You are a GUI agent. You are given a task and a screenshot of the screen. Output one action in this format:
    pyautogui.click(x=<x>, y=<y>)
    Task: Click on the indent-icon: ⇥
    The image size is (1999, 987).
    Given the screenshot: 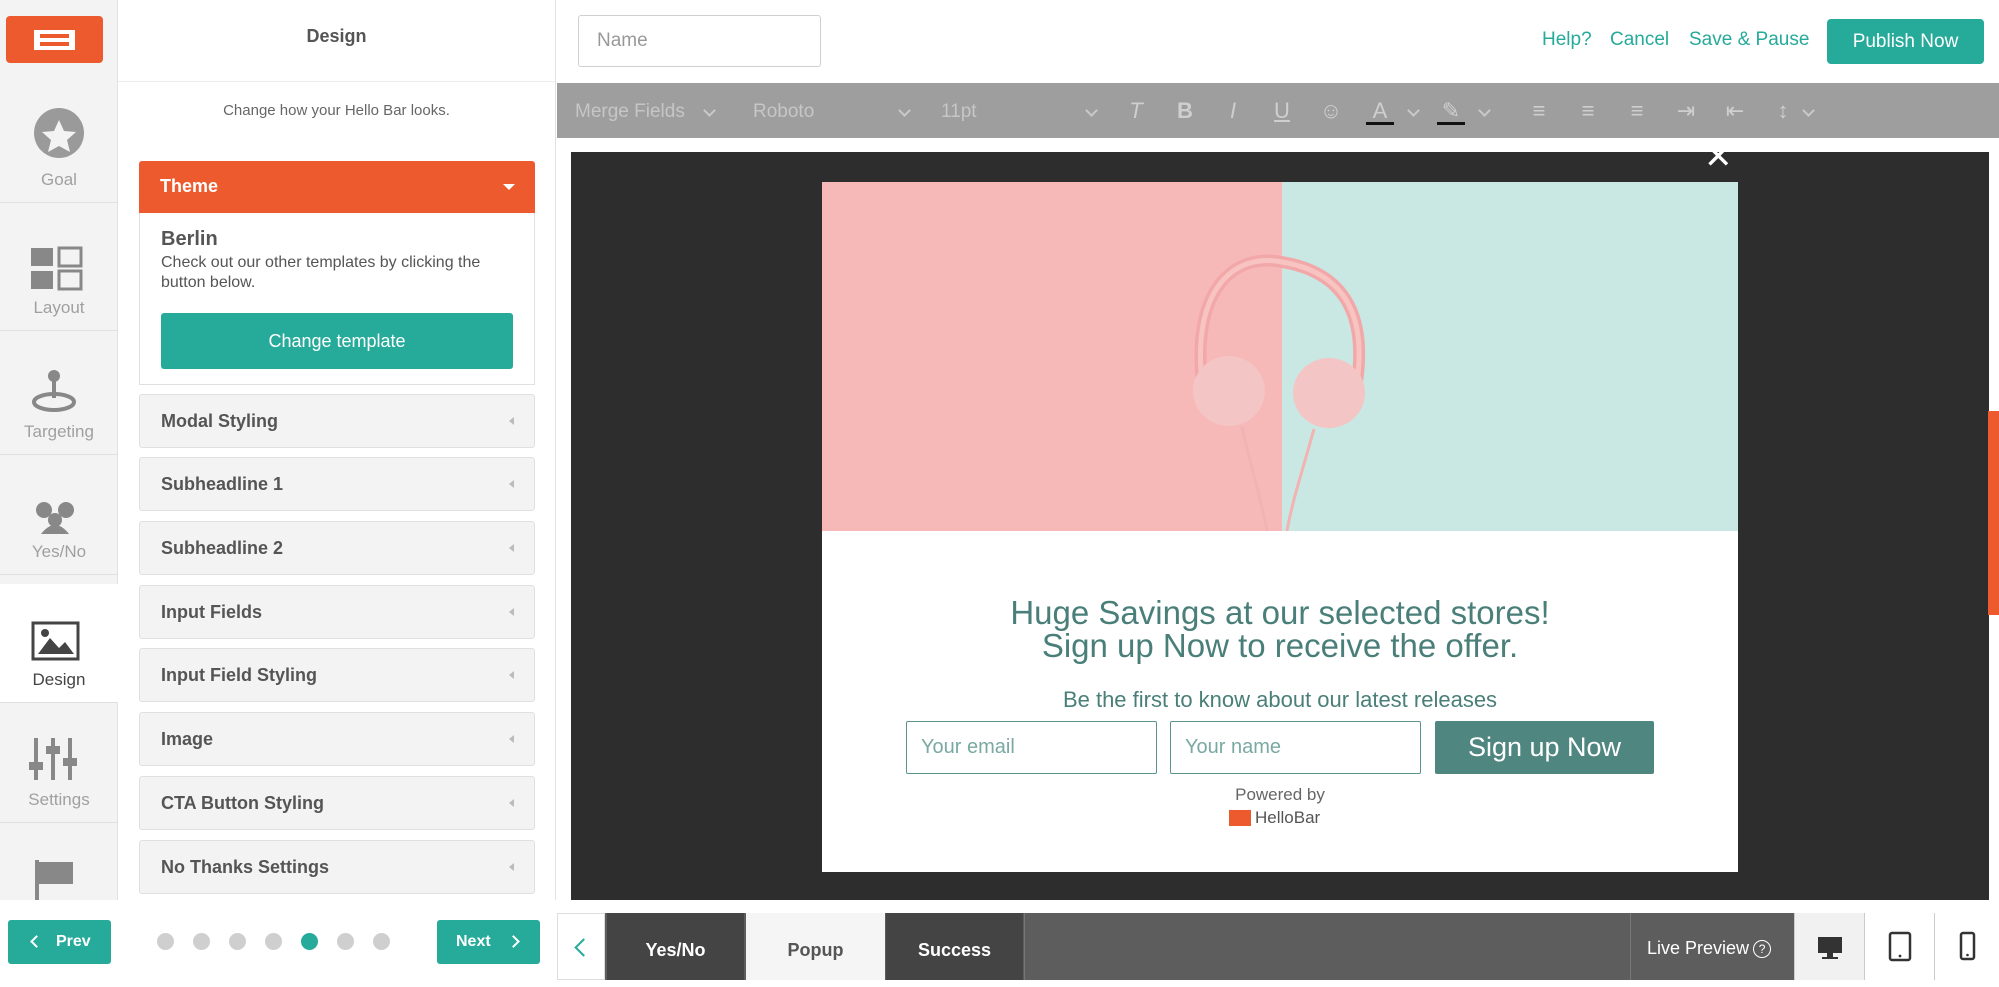 What is the action you would take?
    pyautogui.click(x=1686, y=111)
    